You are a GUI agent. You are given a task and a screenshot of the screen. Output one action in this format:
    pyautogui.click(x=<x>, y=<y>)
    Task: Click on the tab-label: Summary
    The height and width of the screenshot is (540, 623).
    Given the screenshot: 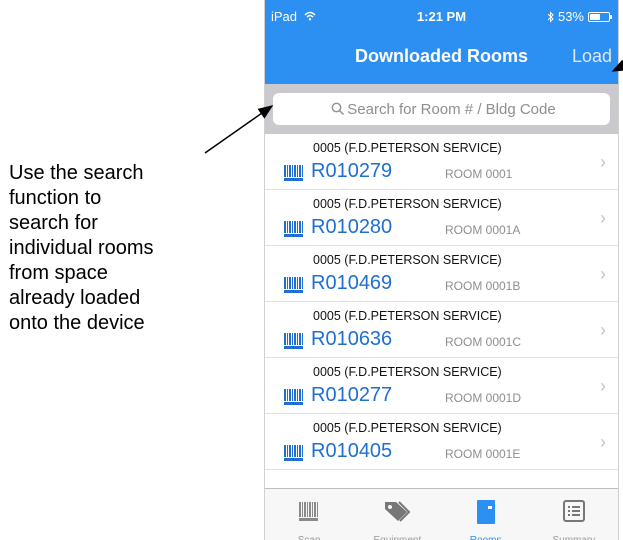 What is the action you would take?
    pyautogui.click(x=574, y=537)
    